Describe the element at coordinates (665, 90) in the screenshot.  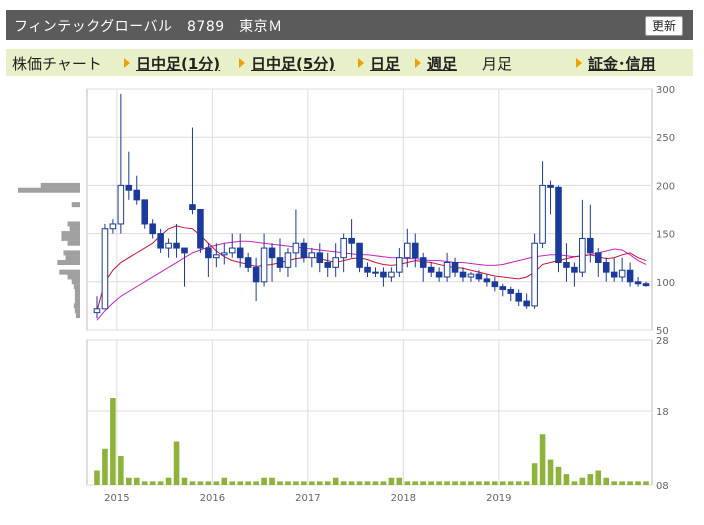
I see `price-y-tick-label: 300` at that location.